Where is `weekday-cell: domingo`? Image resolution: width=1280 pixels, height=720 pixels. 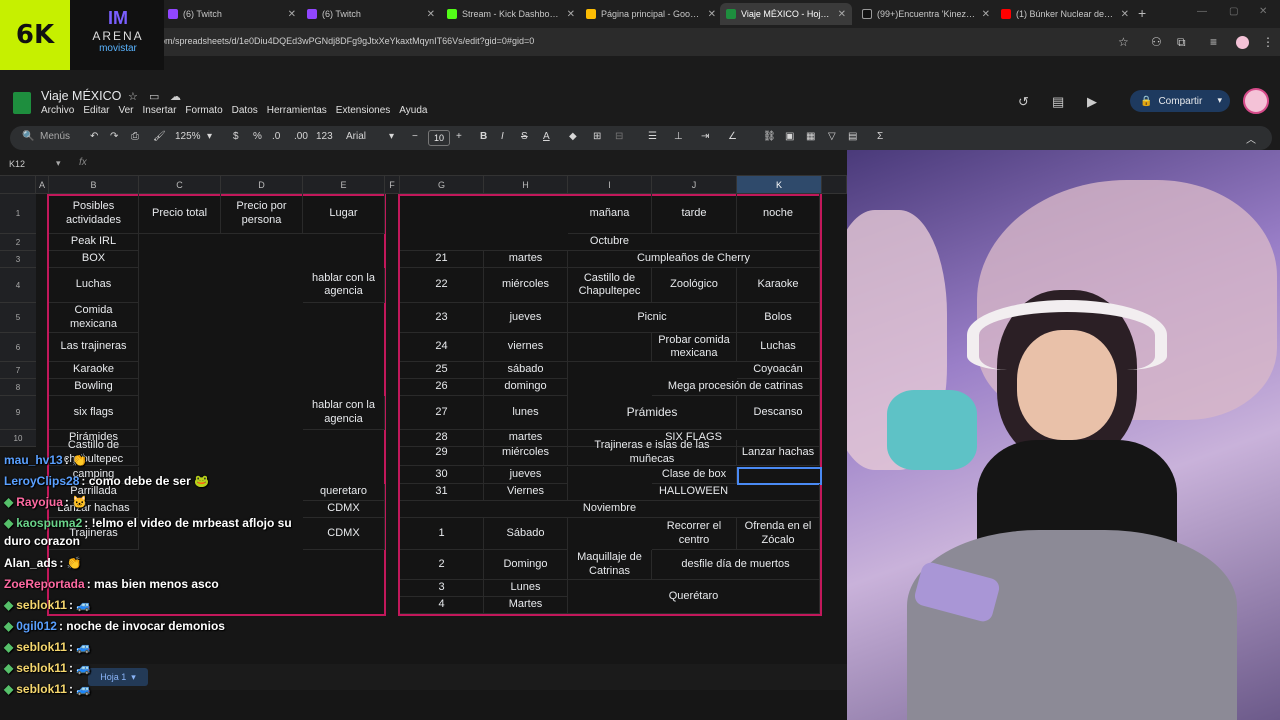 weekday-cell: domingo is located at coordinates (526, 387).